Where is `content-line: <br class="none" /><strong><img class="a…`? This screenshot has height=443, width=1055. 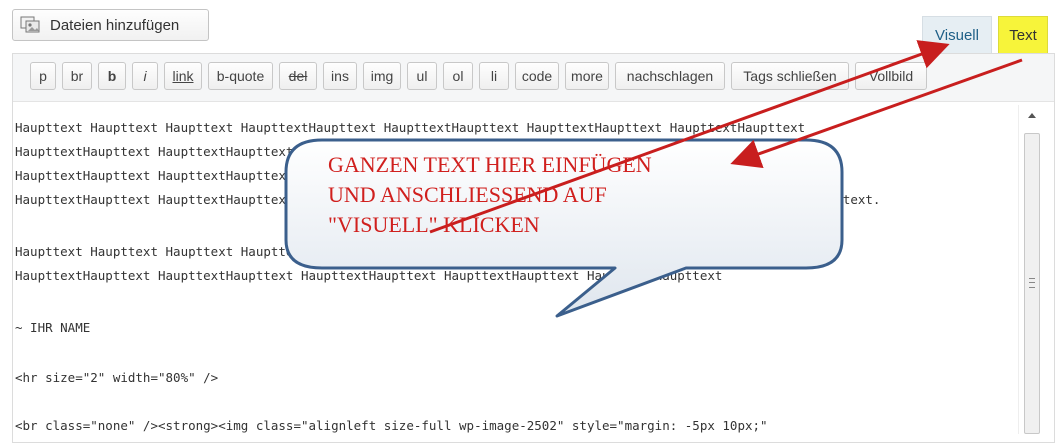 content-line: <br class="none" /><strong><img class="a… is located at coordinates (391, 425).